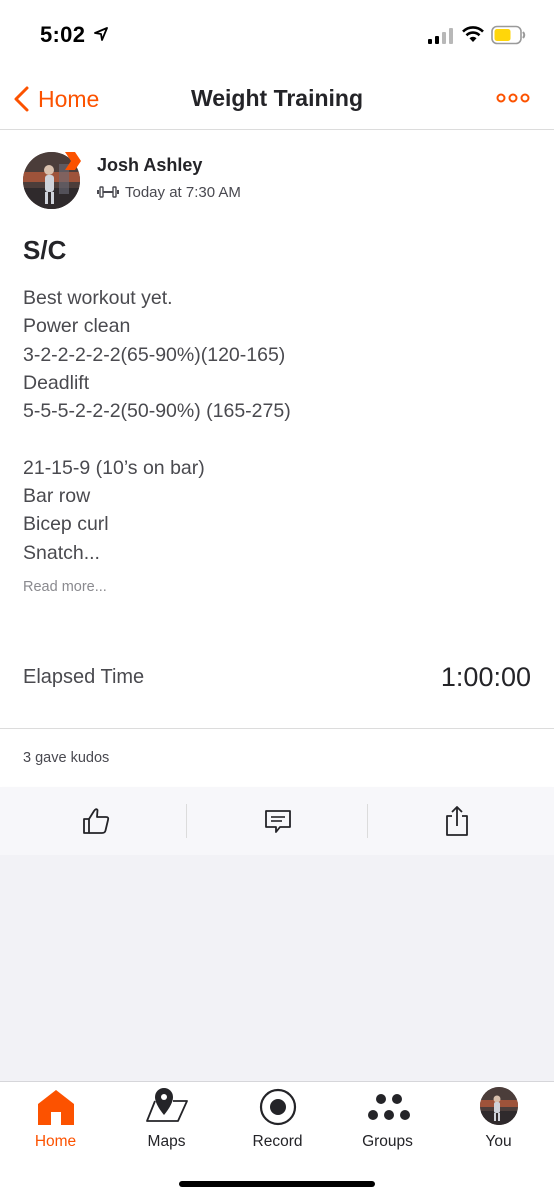 The height and width of the screenshot is (1200, 554). I want to click on tab-maps-label: Maps, so click(166, 1141).